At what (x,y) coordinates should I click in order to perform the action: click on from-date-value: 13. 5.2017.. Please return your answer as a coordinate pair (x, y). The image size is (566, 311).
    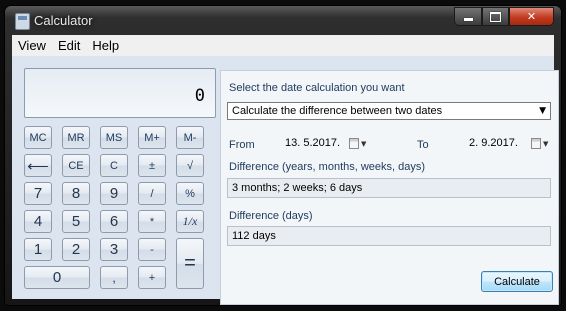
    Looking at the image, I should click on (313, 143).